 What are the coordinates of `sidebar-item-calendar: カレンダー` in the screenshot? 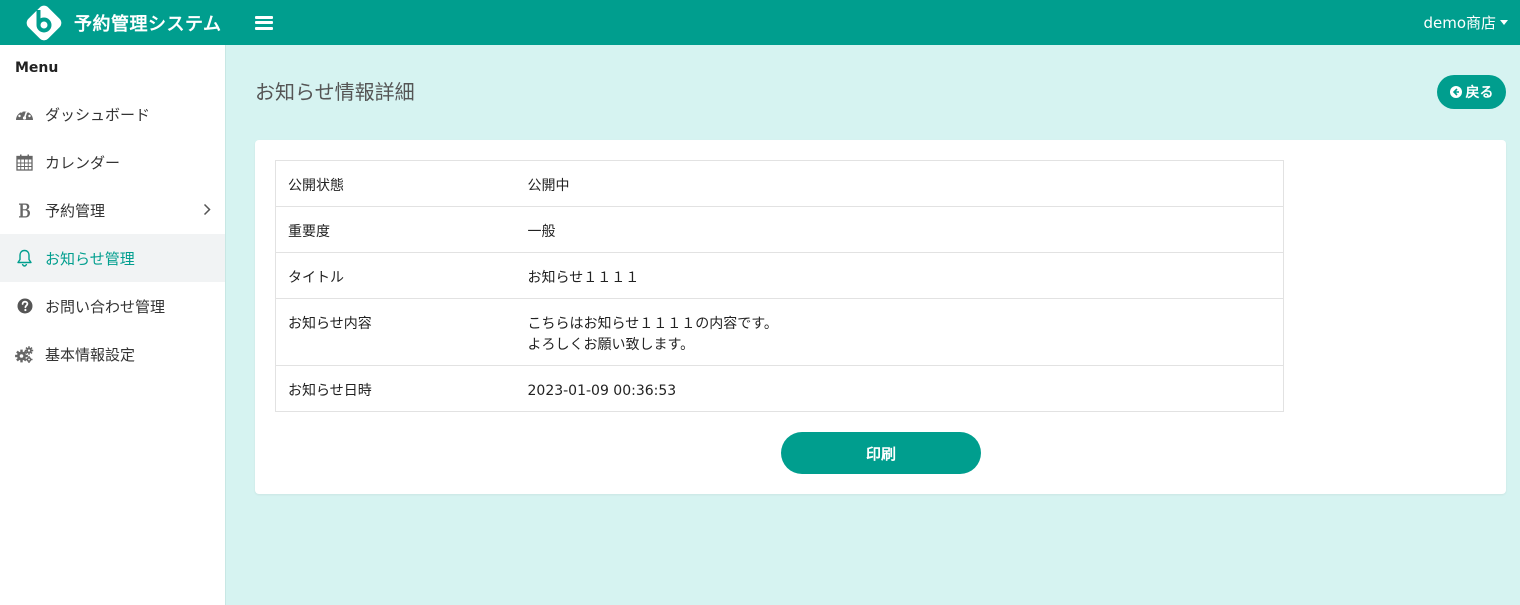 It's located at (112, 162).